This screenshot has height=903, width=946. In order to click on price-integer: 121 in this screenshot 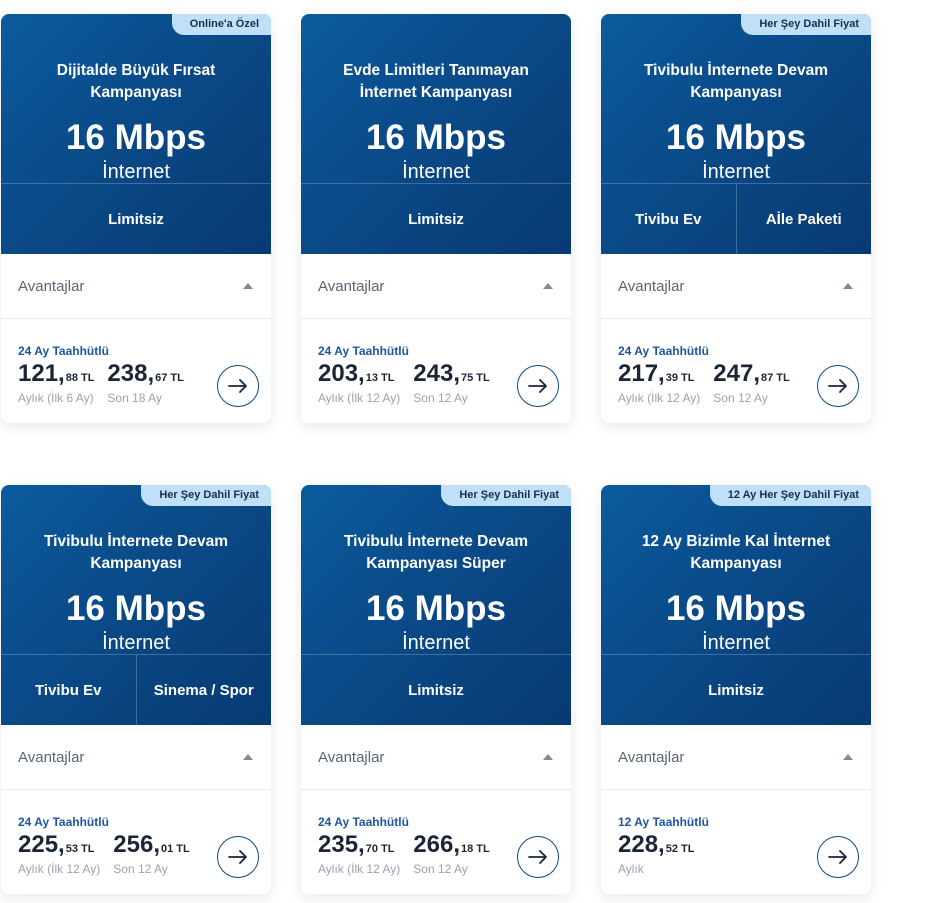, I will do `click(38, 373)`.